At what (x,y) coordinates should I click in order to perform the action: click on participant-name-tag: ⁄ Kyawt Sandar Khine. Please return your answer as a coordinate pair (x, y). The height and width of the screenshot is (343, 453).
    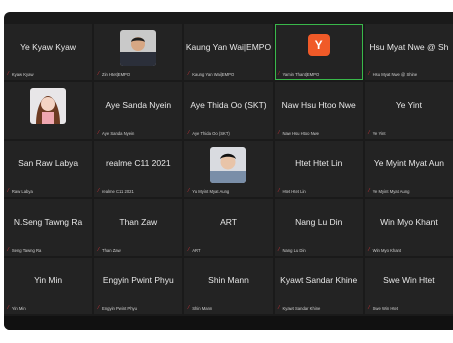
    Looking at the image, I should click on (299, 308).